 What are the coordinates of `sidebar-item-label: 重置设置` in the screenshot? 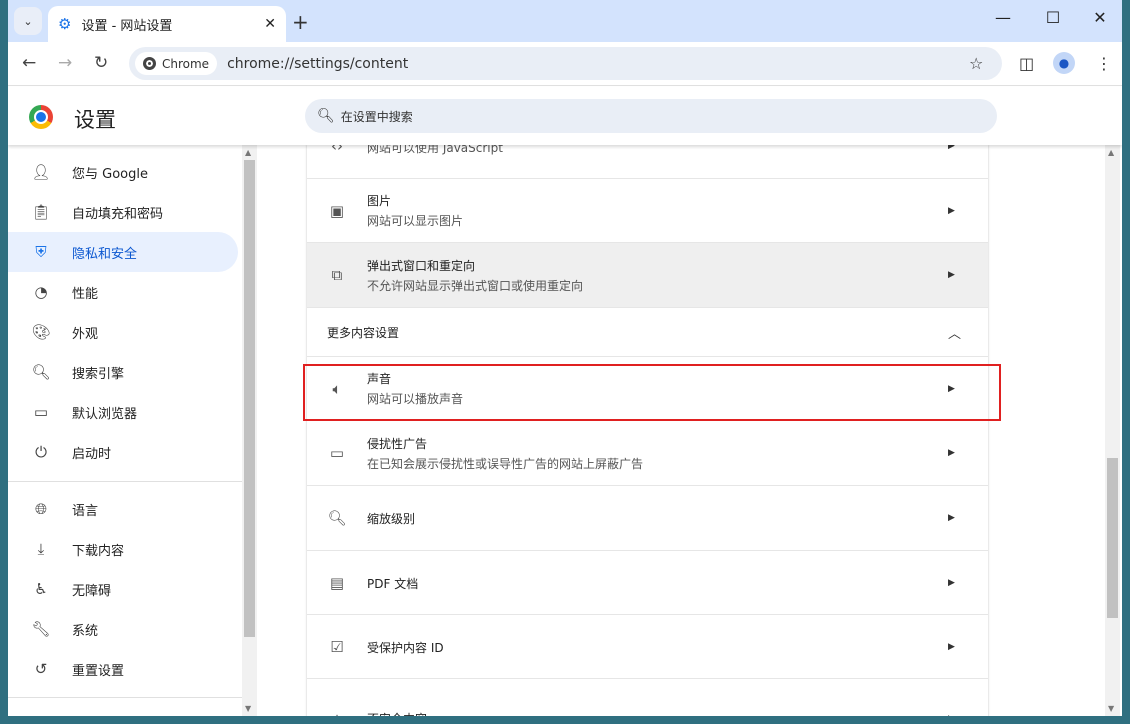 It's located at (98, 671).